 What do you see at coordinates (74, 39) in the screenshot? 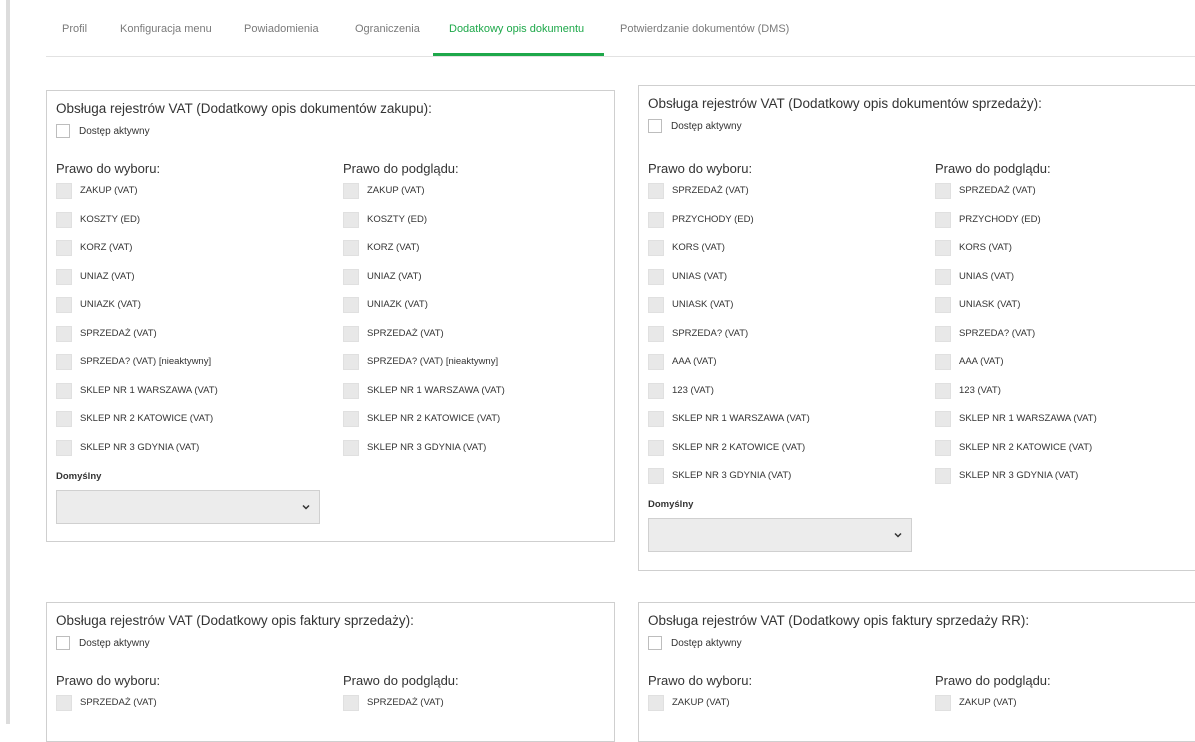
I see `tab-profil: Profil` at bounding box center [74, 39].